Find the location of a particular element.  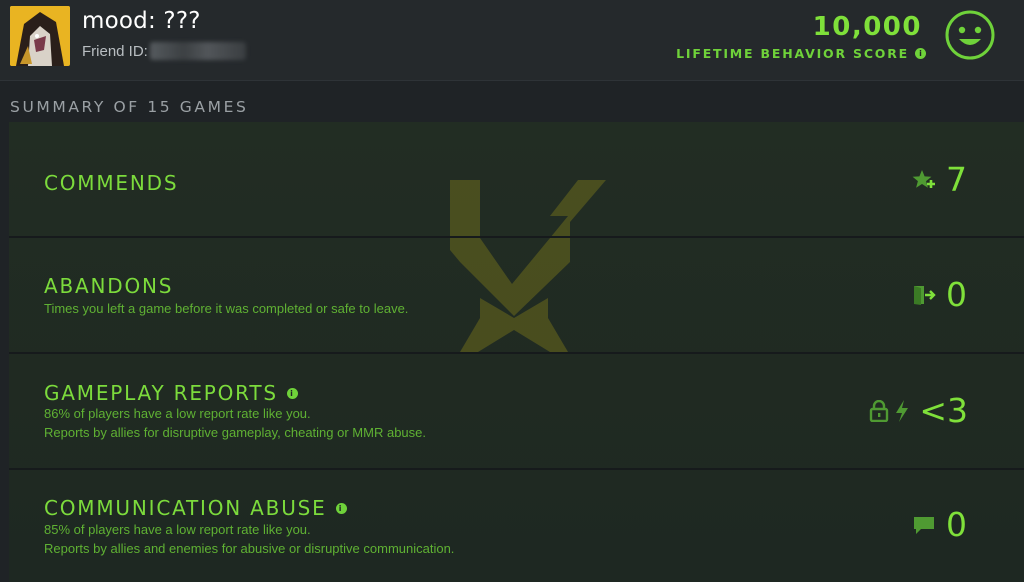

row-title-label: ABANDONS is located at coordinates (109, 286).